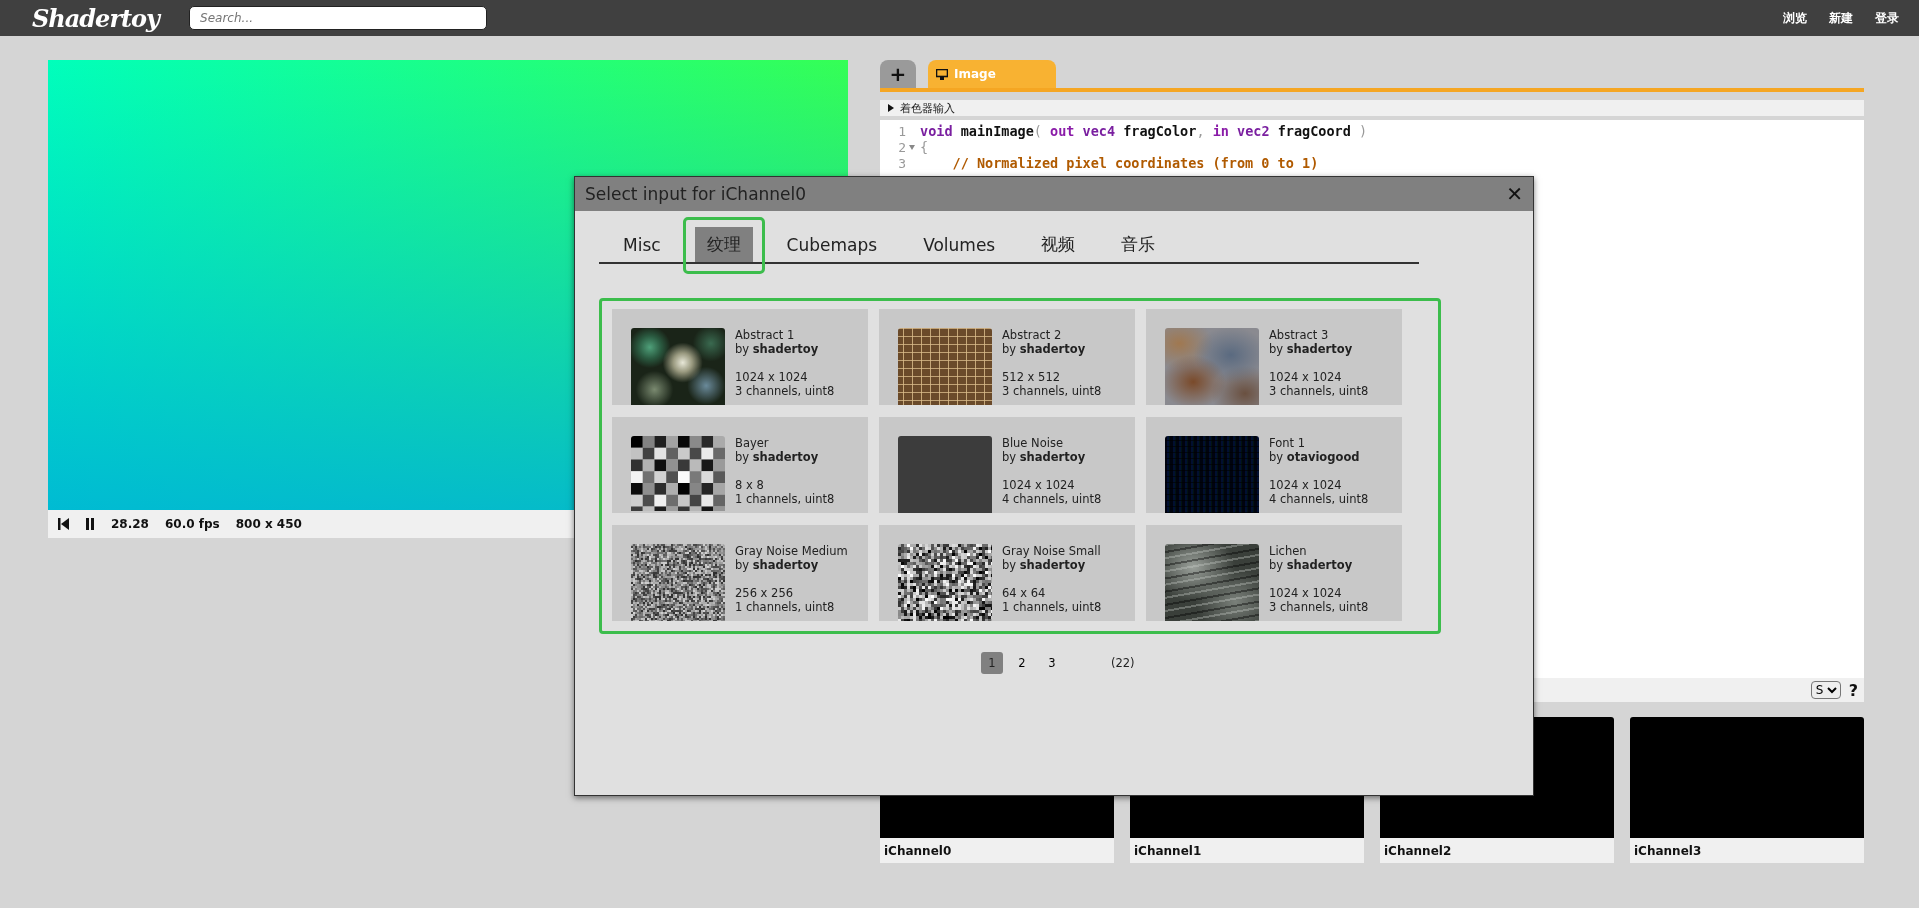  Describe the element at coordinates (752, 443) in the screenshot. I see `texture-name: Bayer` at that location.